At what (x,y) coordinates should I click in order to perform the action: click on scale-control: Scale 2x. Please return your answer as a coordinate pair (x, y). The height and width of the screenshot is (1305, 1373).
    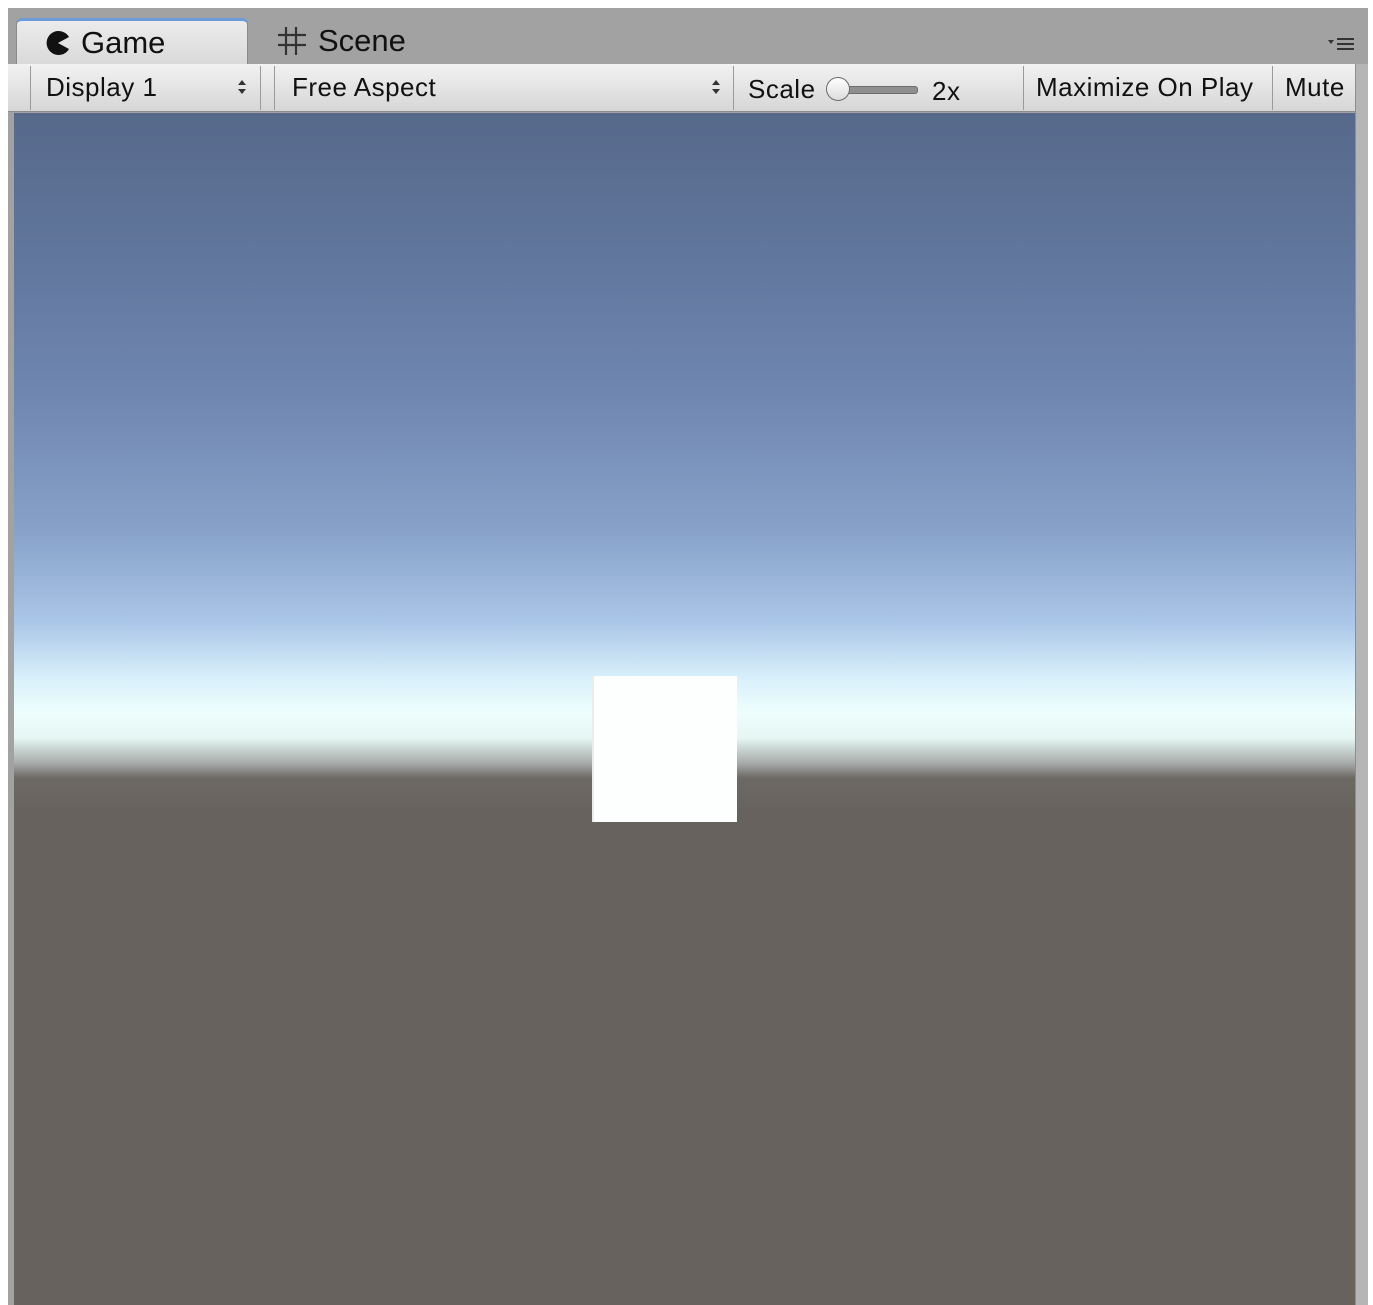
    Looking at the image, I should click on (878, 87).